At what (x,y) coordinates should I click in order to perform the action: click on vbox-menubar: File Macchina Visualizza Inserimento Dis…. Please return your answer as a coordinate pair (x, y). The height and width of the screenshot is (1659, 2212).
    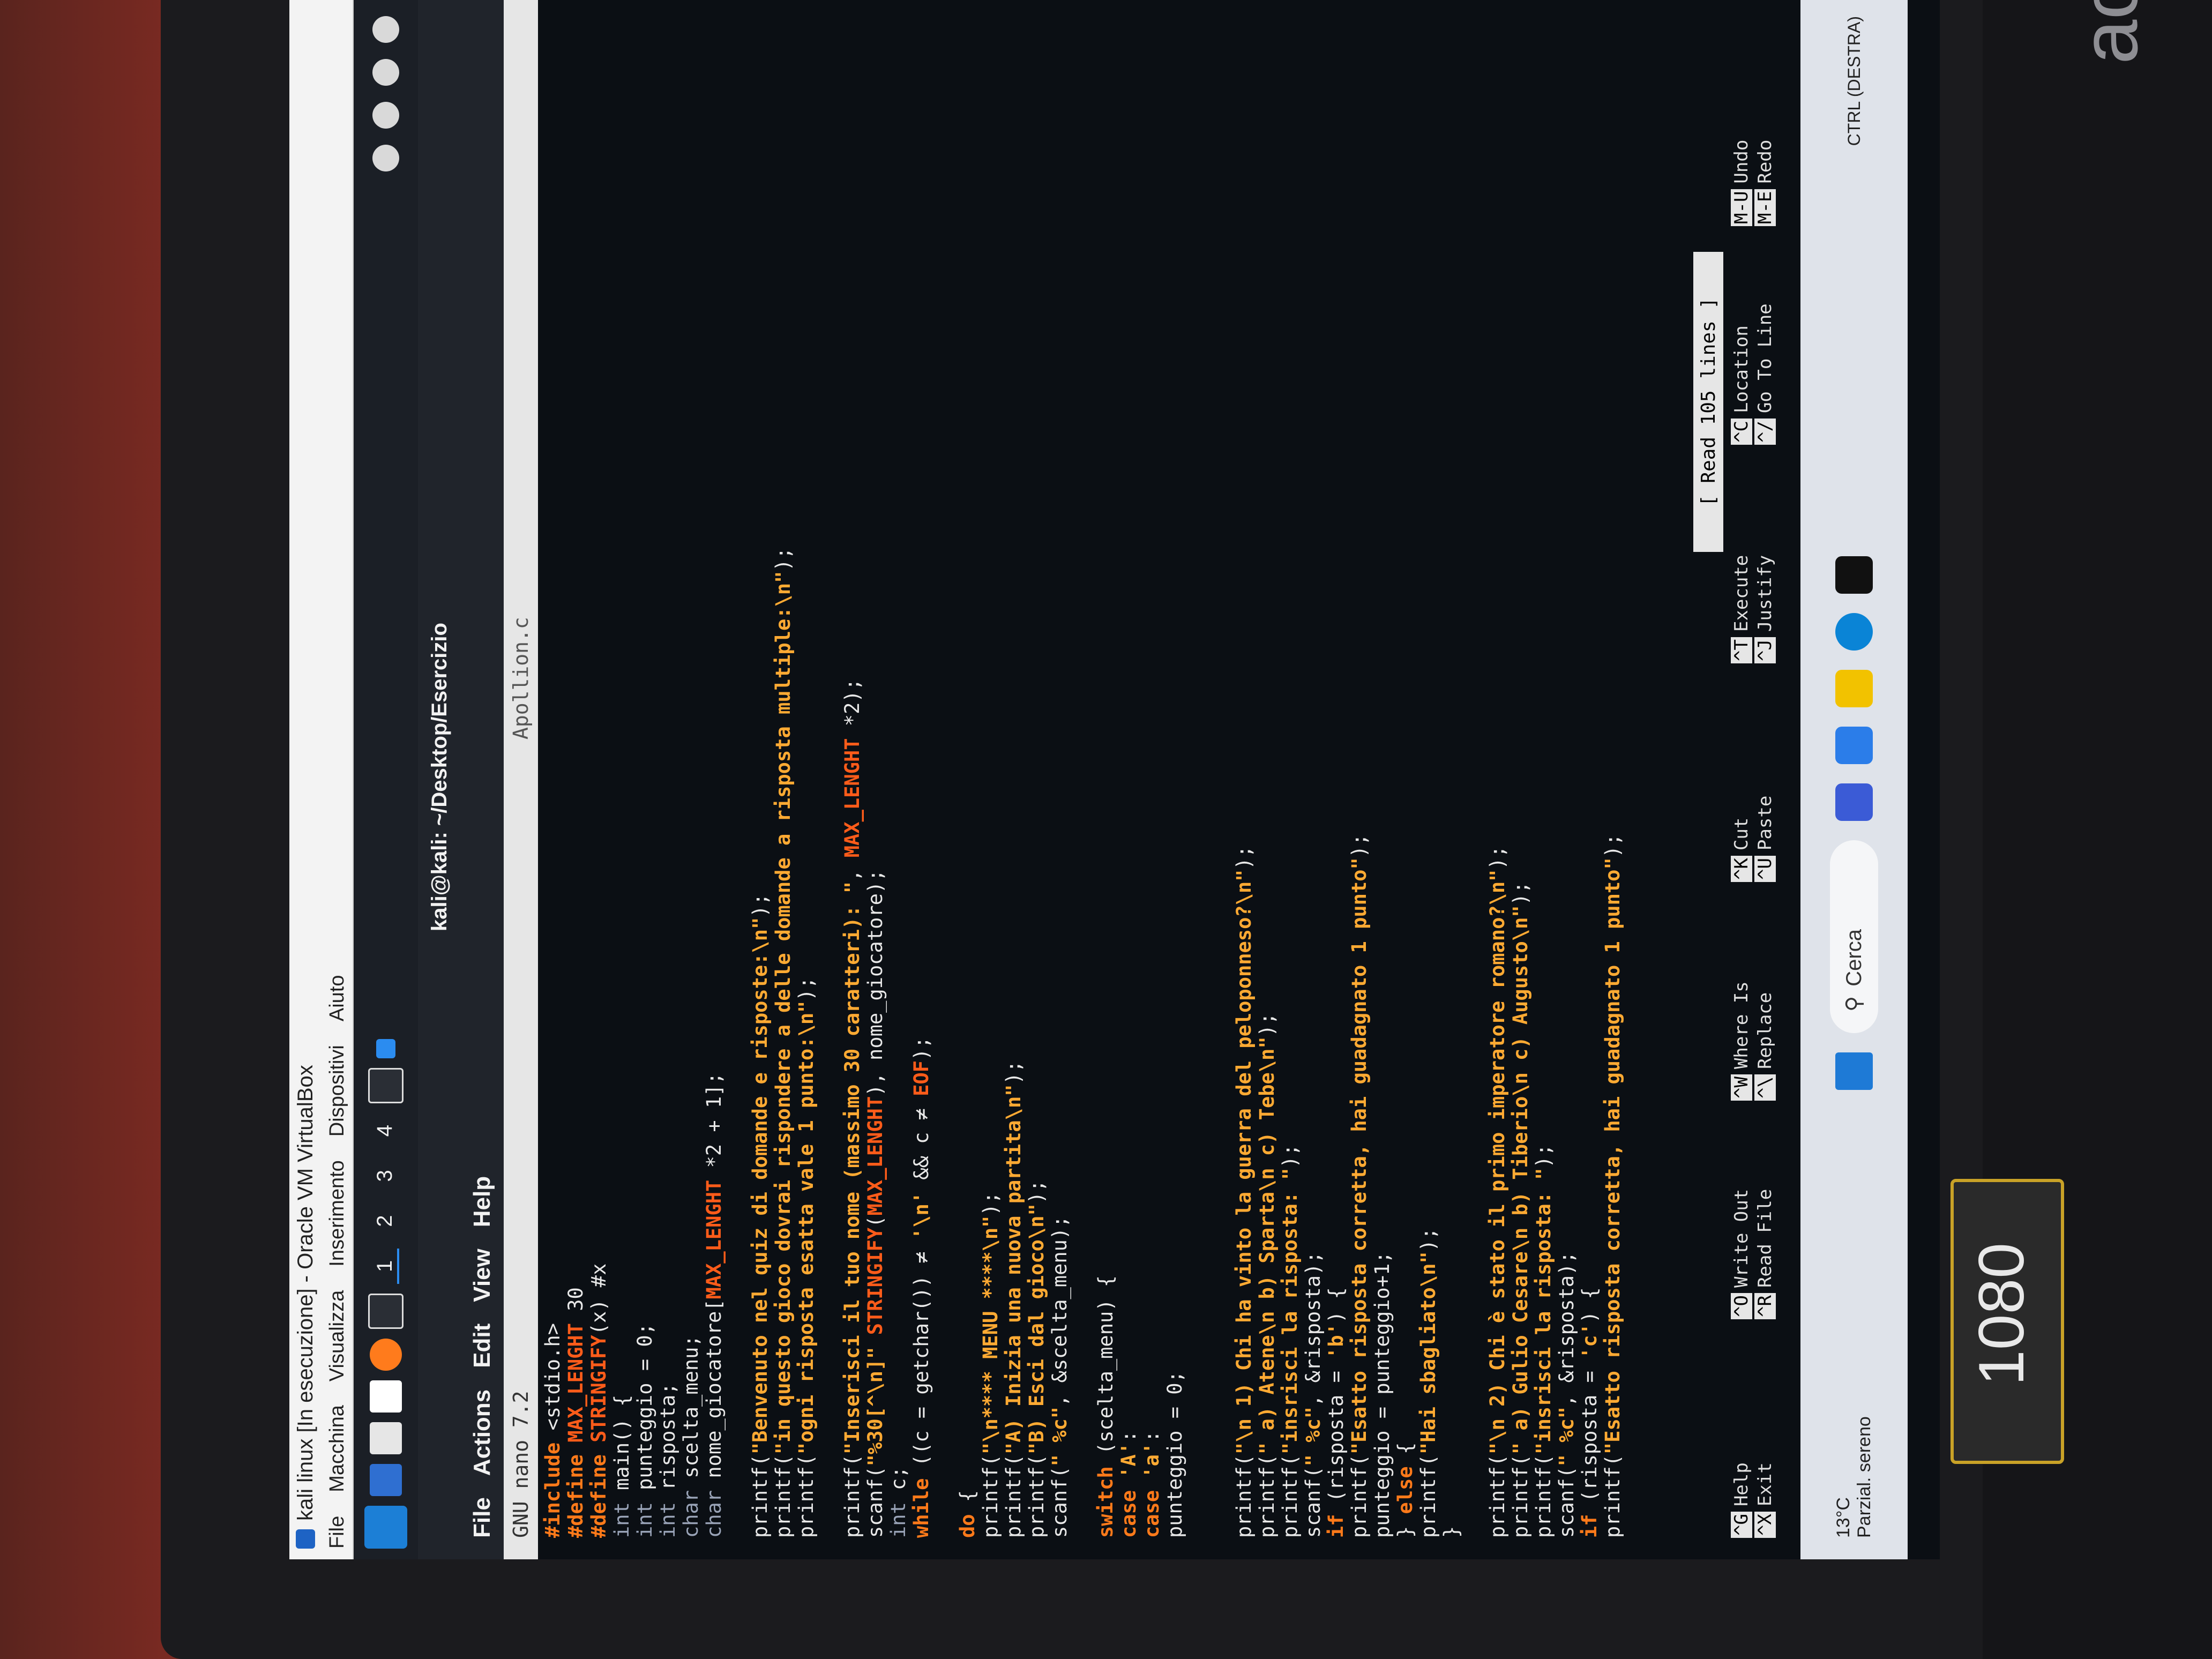
    Looking at the image, I should click on (338, 779).